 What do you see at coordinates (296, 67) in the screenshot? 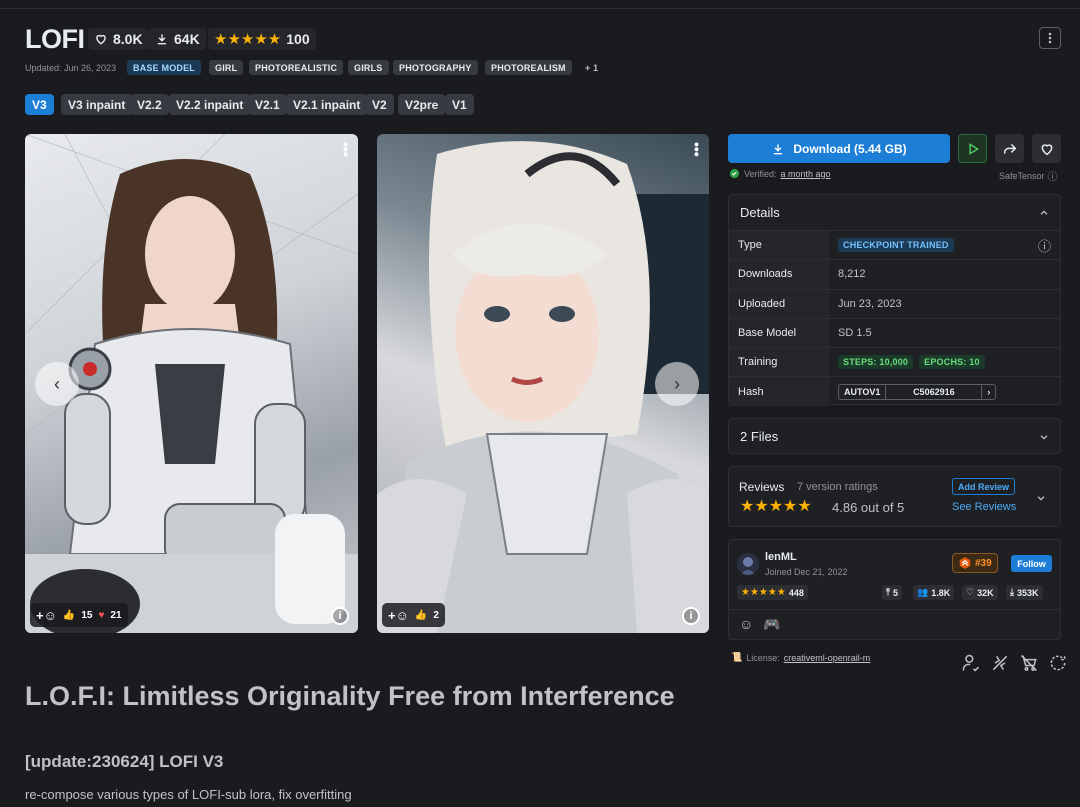
I see `tag-photorealistic: PHOTOREALISTIC` at bounding box center [296, 67].